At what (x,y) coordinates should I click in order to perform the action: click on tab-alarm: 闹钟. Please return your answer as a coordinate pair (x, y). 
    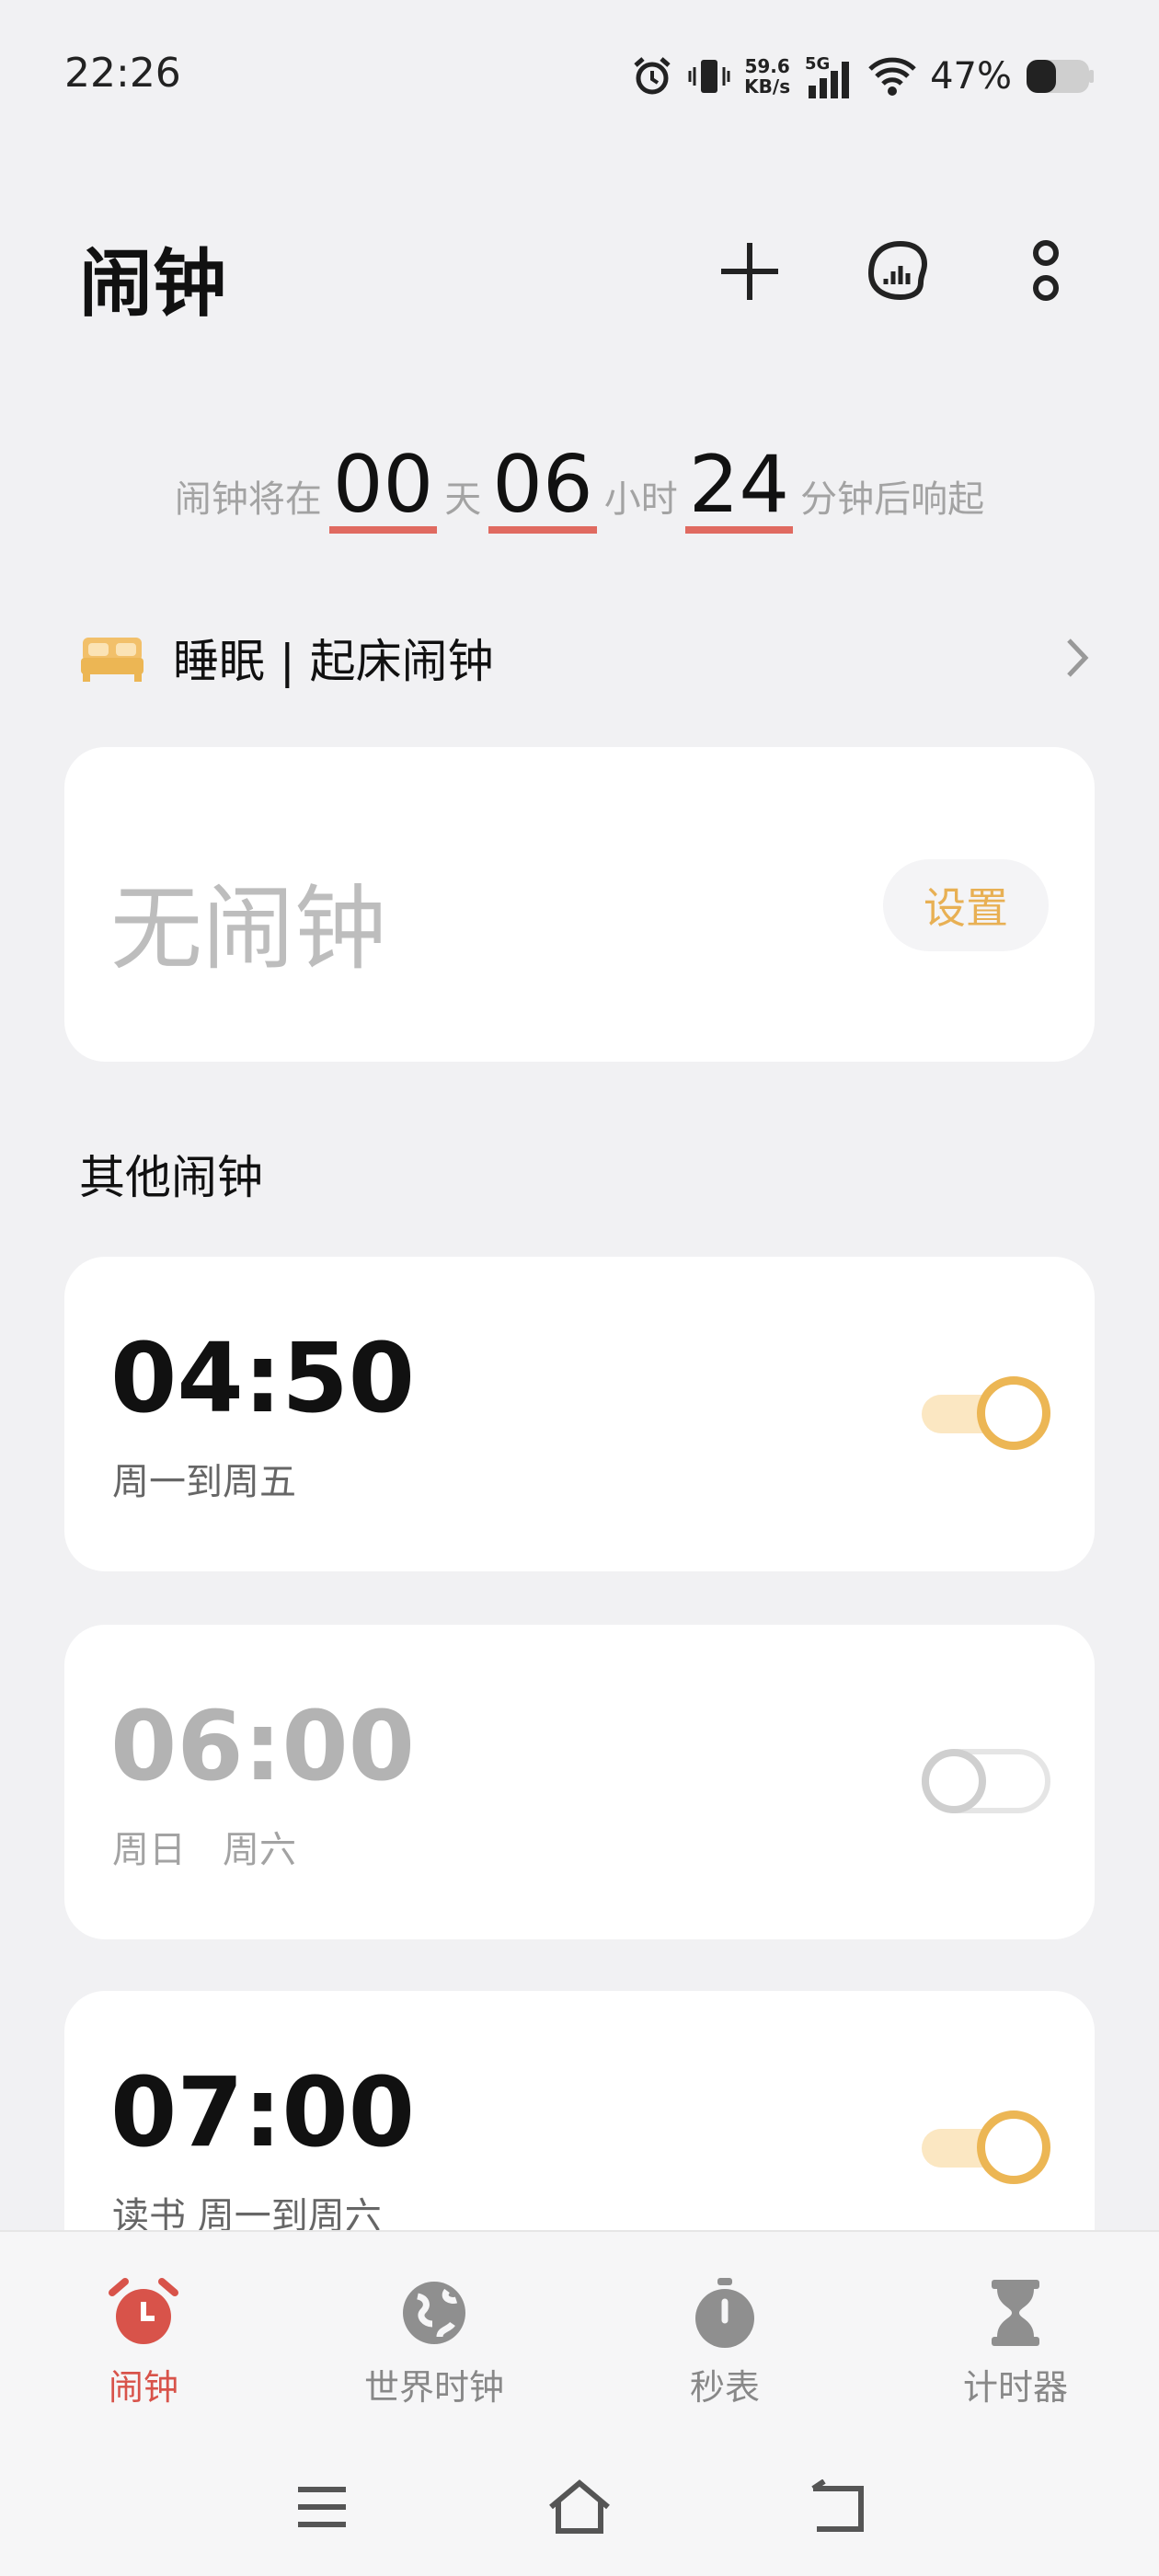
    Looking at the image, I should click on (143, 2342).